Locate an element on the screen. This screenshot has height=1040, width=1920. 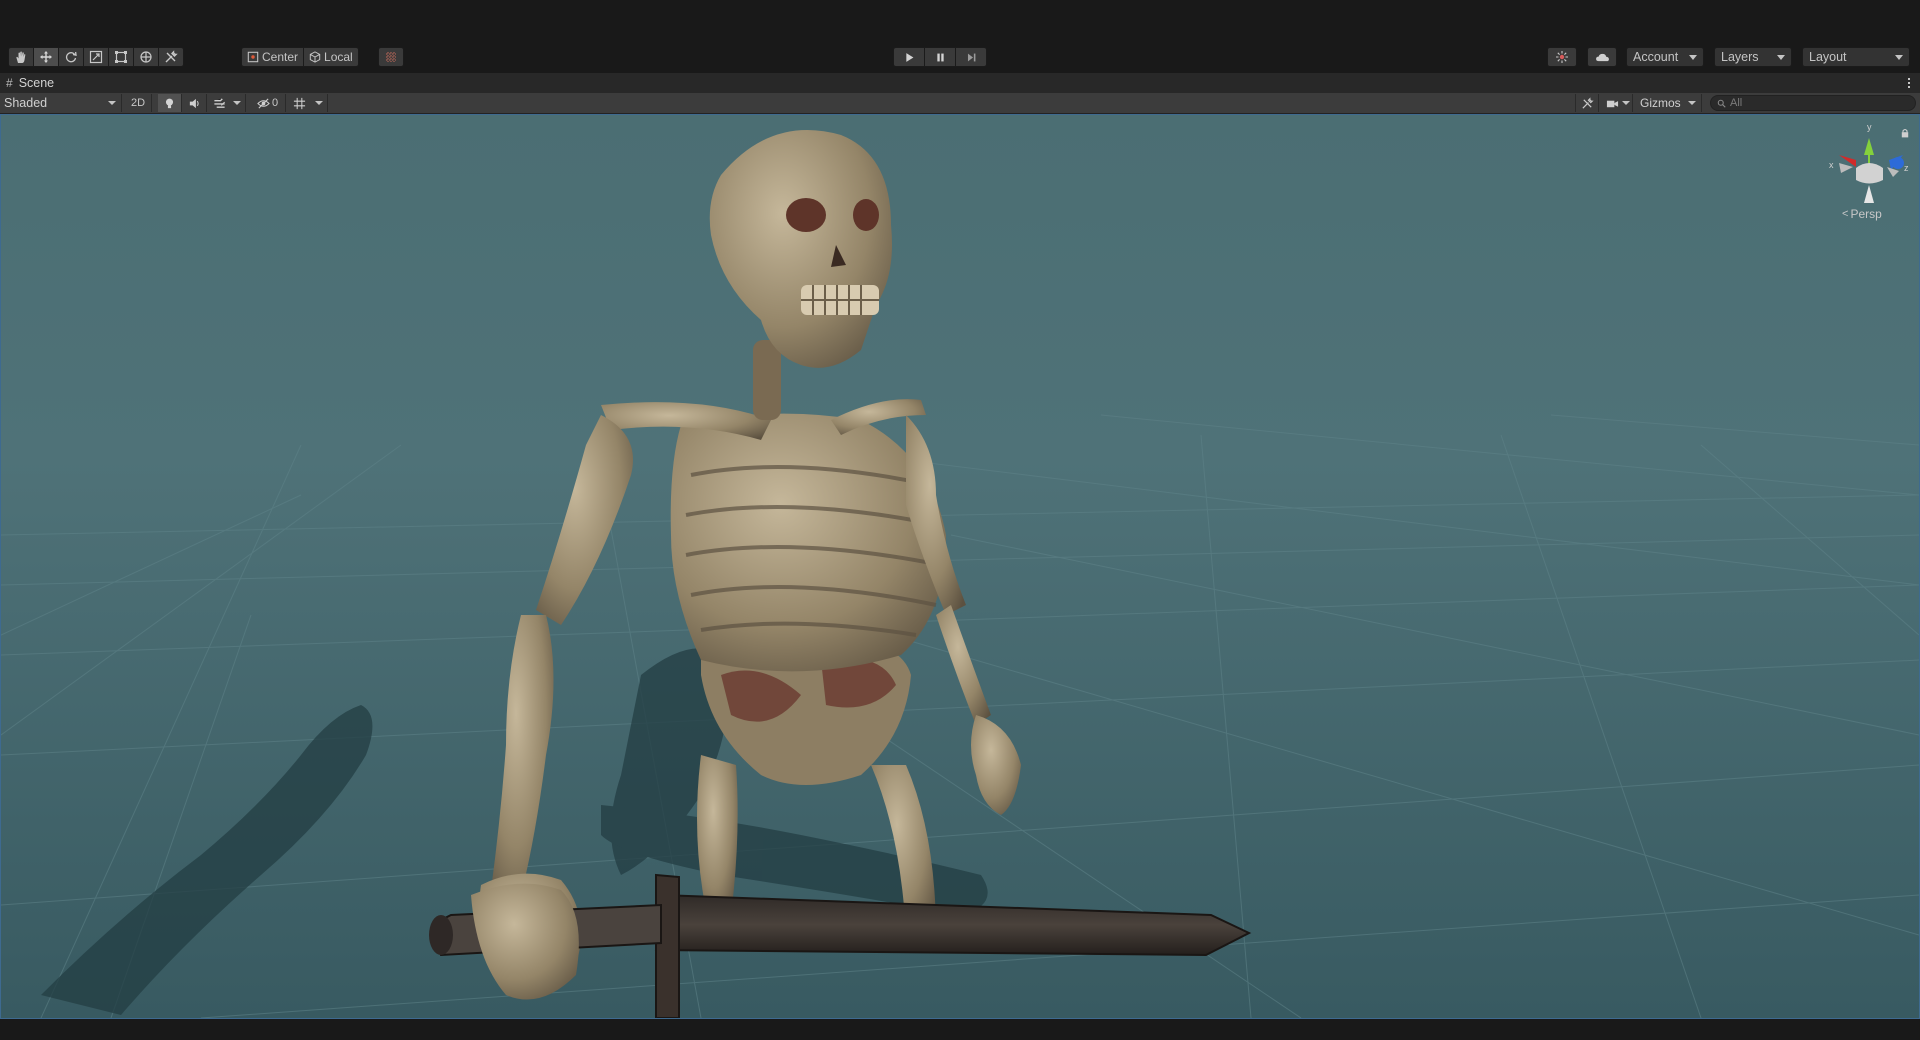
collab-button is located at coordinates (1562, 57).